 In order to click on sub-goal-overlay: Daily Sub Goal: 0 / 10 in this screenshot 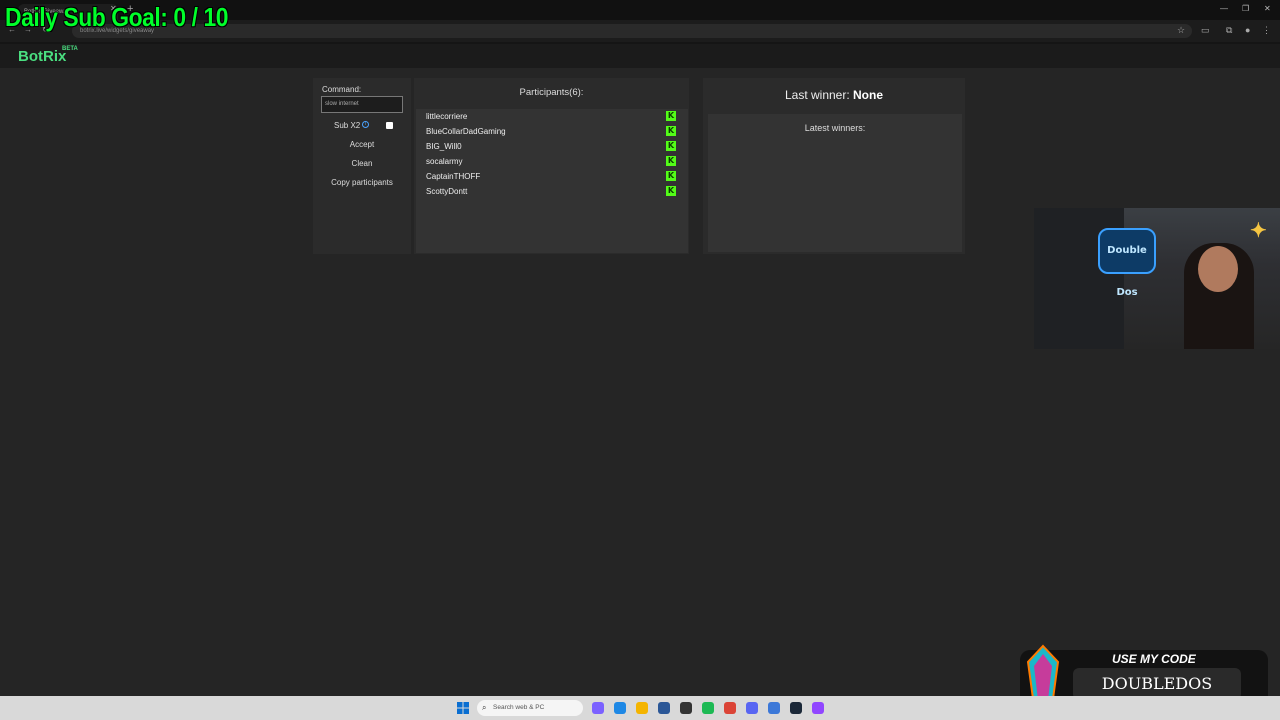, I will do `click(117, 17)`.